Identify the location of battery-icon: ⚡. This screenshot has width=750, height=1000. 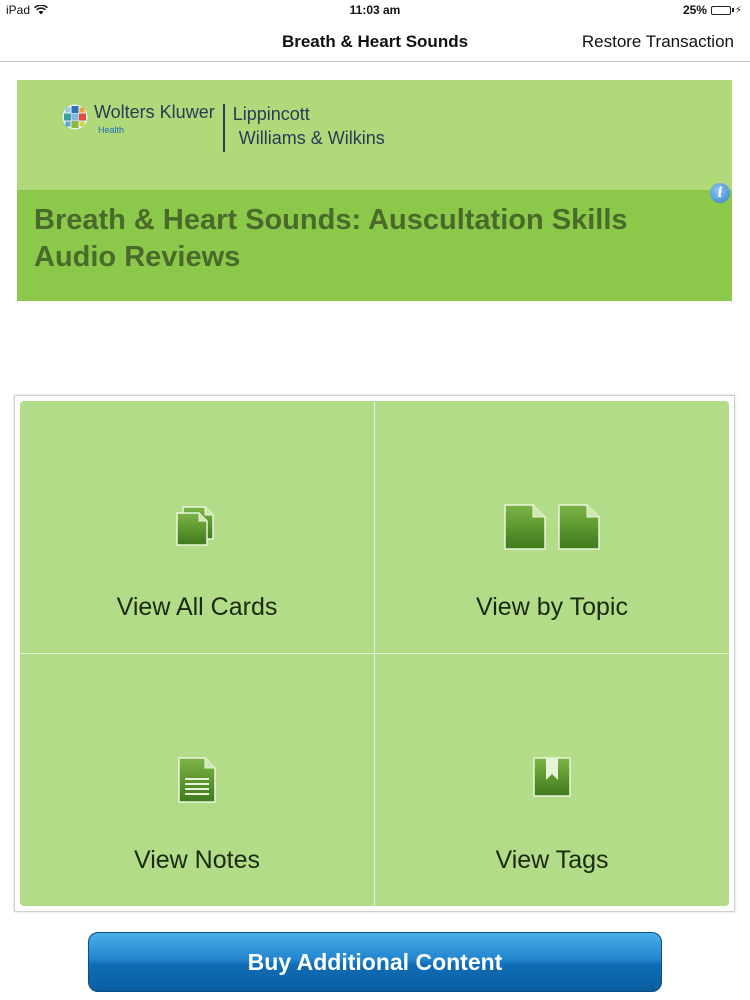
(726, 10).